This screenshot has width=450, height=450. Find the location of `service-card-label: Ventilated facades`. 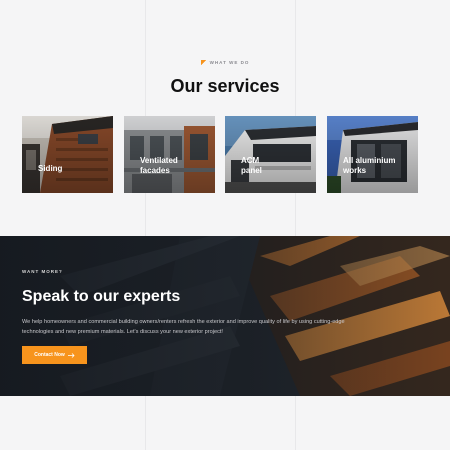

service-card-label: Ventilated facades is located at coordinates (159, 165).